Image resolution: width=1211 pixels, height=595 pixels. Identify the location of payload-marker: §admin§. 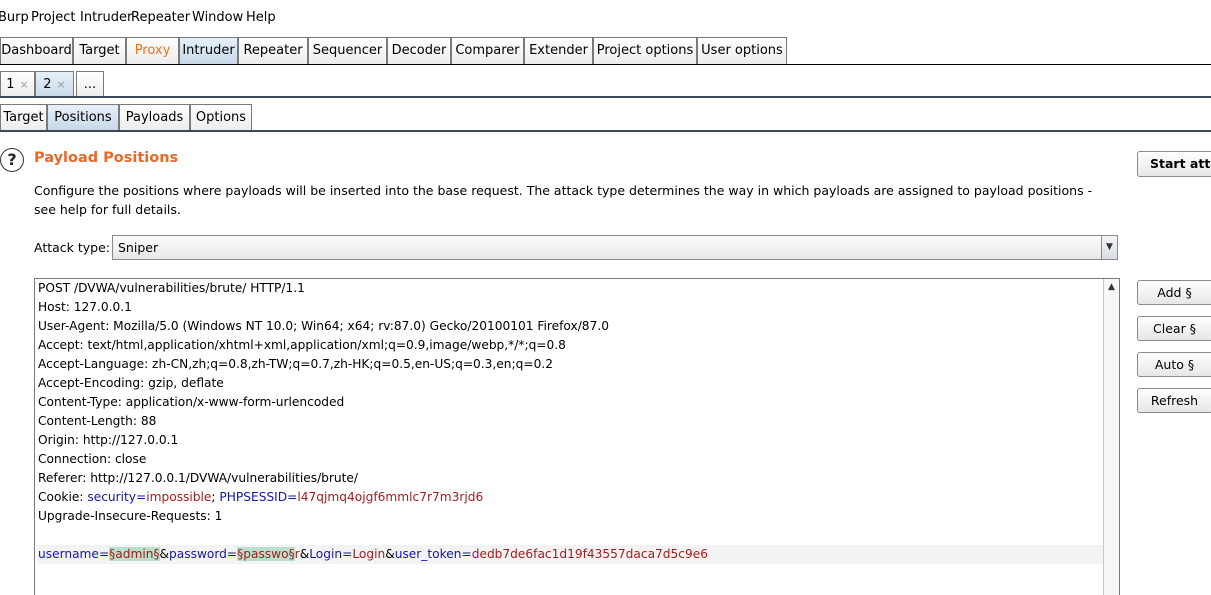
(134, 554).